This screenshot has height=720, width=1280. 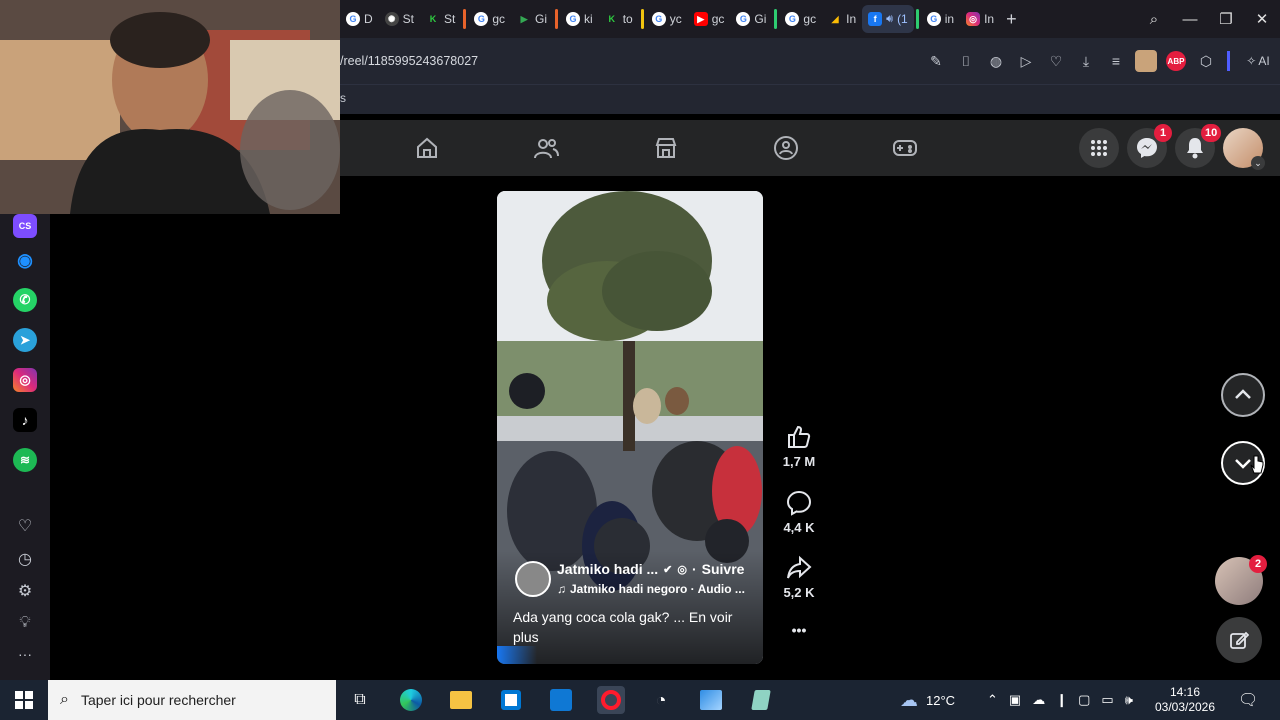 What do you see at coordinates (940, 19) in the screenshot?
I see `browser-tab: Gin` at bounding box center [940, 19].